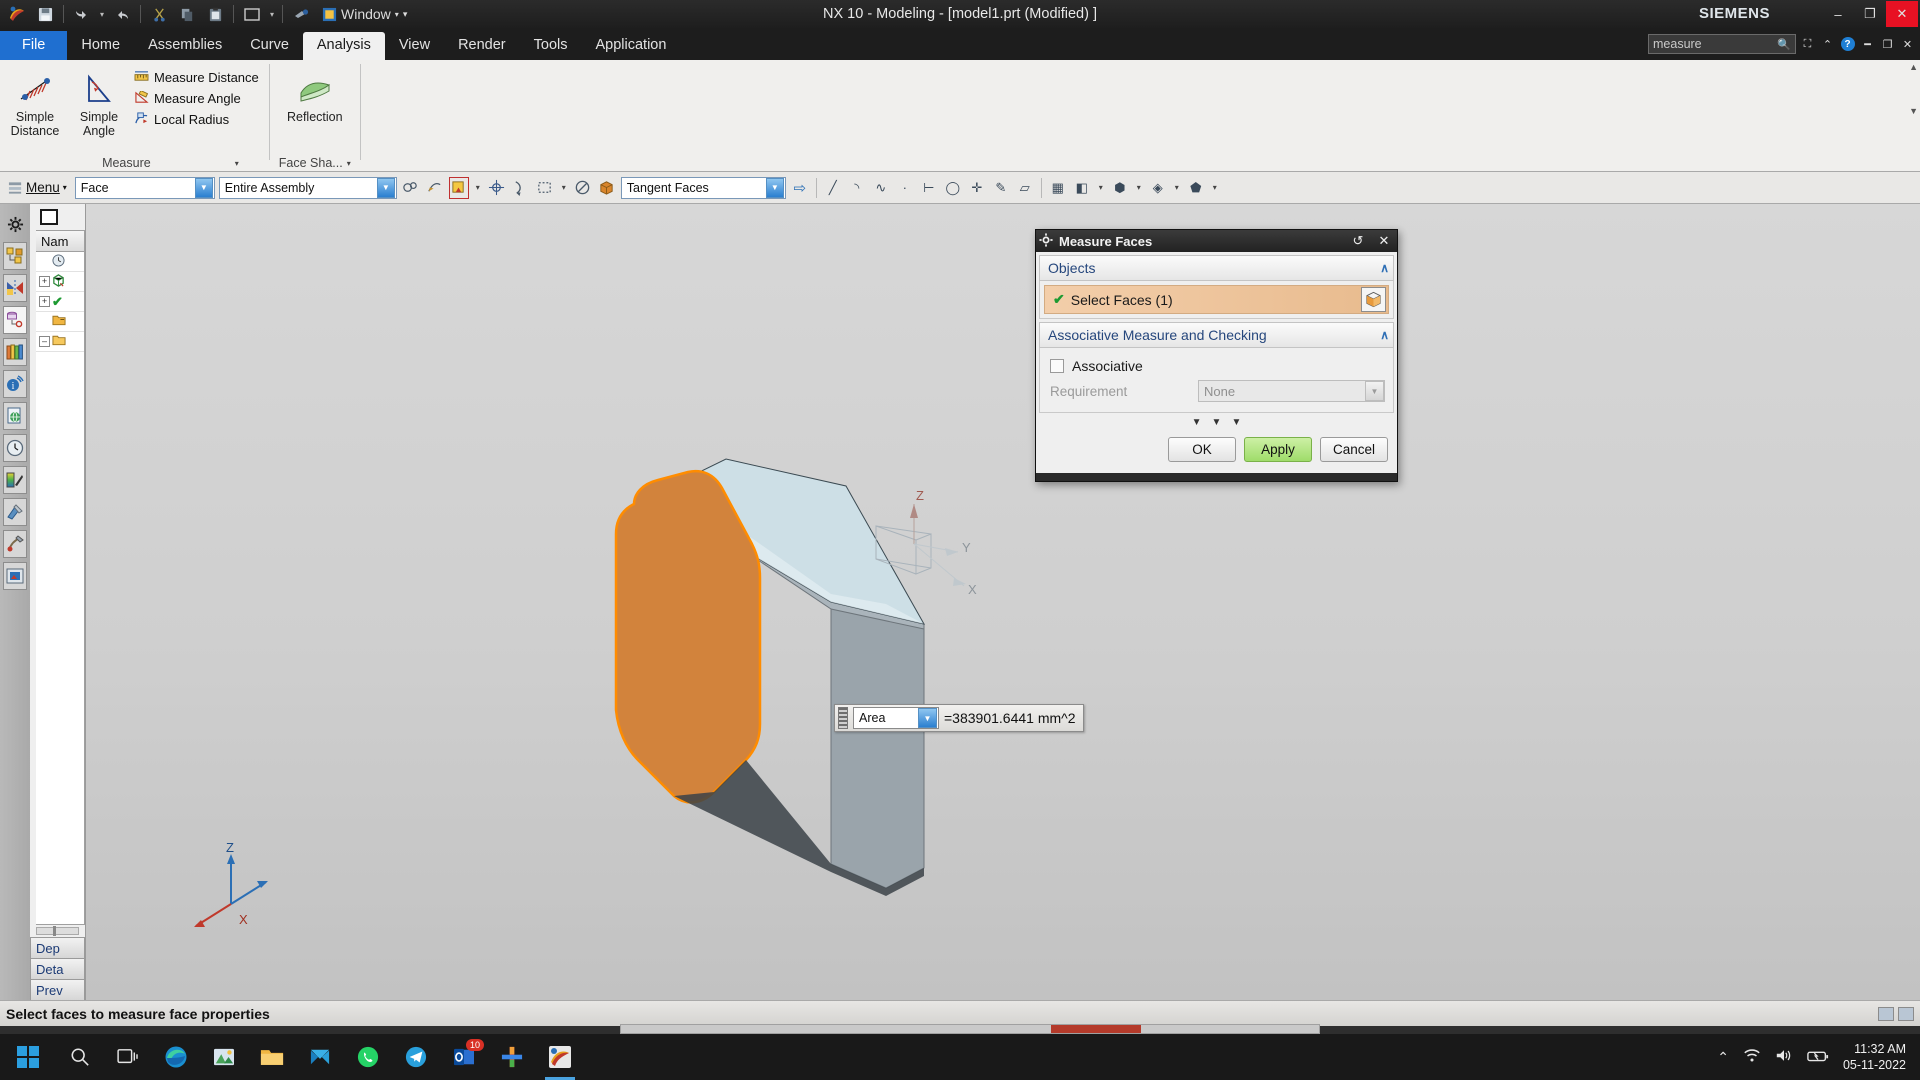  What do you see at coordinates (252, 14) in the screenshot?
I see `window-layout-icon` at bounding box center [252, 14].